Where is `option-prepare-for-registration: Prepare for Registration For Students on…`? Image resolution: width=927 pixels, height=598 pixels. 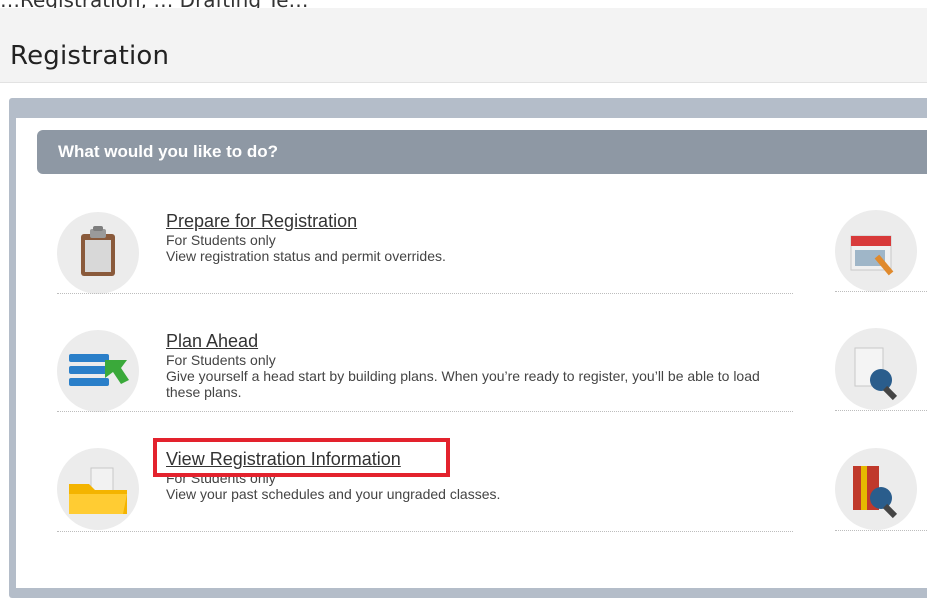 option-prepare-for-registration: Prepare for Registration For Students on… is located at coordinates (425, 247).